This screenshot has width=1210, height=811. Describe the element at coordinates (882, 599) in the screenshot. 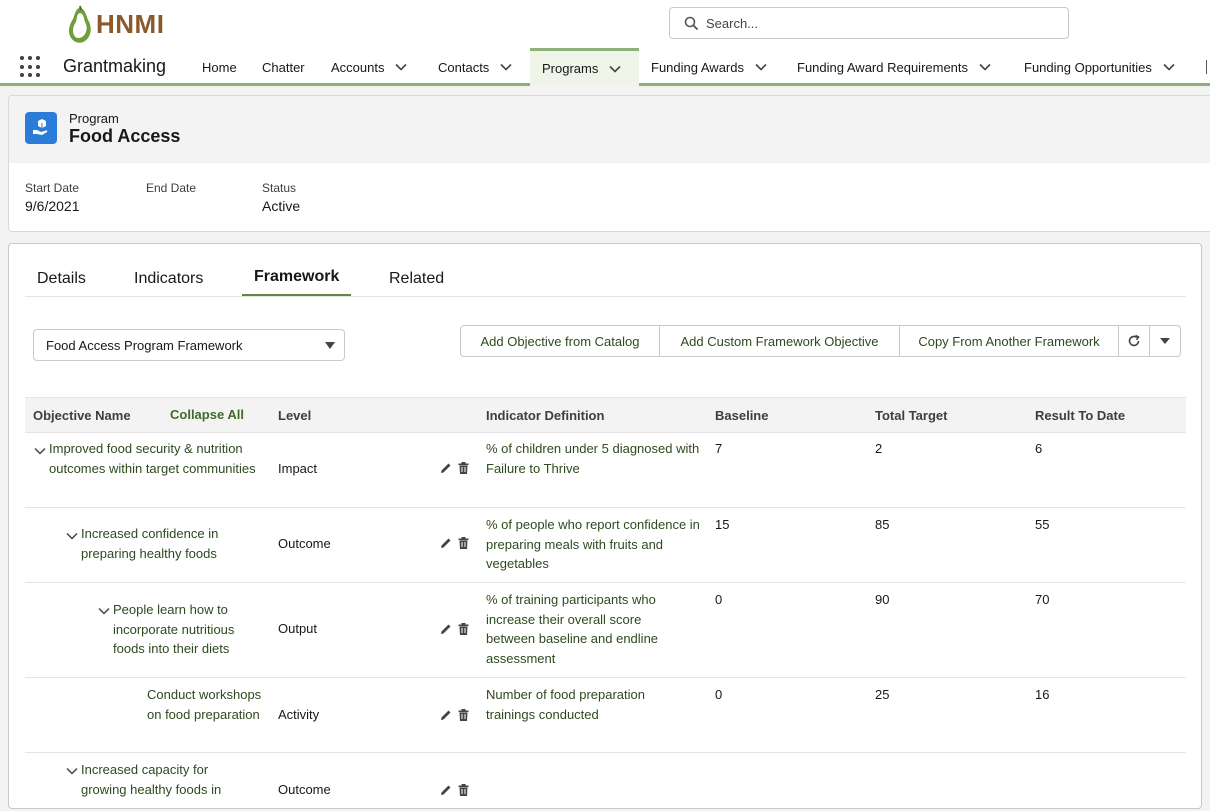

I see `total-target-value: 90` at that location.